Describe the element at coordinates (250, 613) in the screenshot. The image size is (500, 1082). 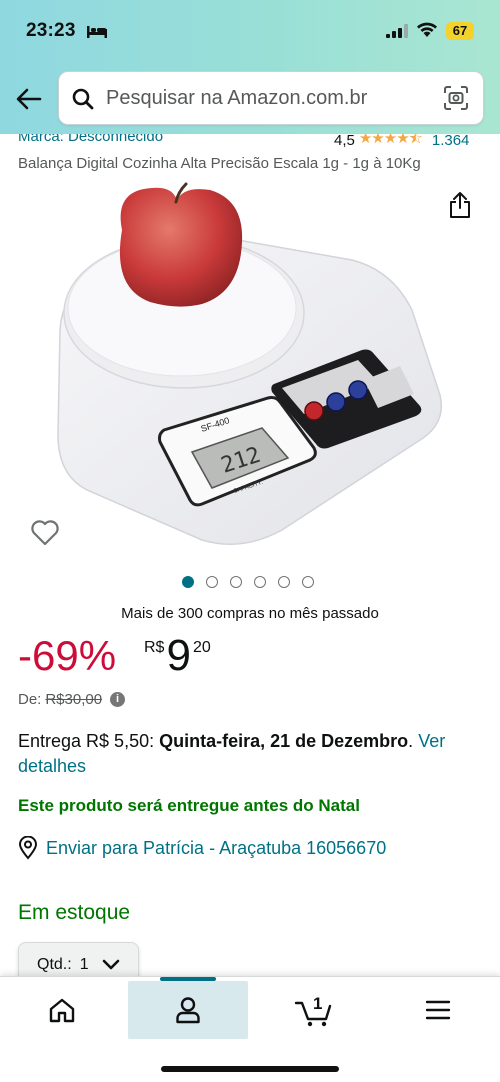
I see `bought-last-month: Mais de 300 compras no mês passado` at that location.